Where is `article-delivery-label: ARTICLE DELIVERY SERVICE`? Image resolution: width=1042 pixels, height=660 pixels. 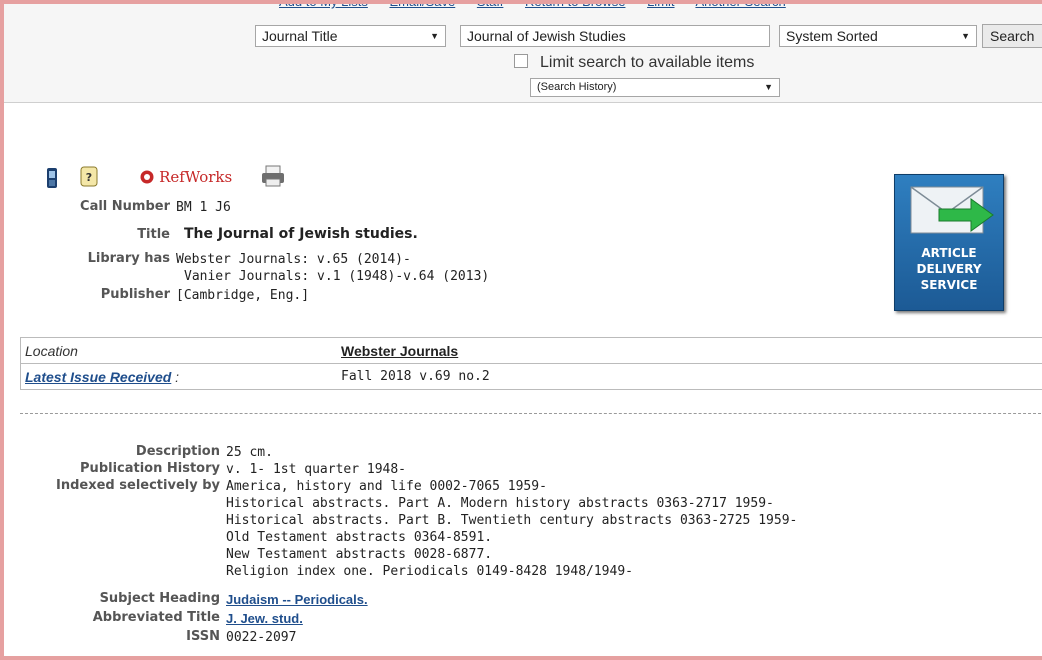
article-delivery-label: ARTICLE DELIVERY SERVICE is located at coordinates (949, 269).